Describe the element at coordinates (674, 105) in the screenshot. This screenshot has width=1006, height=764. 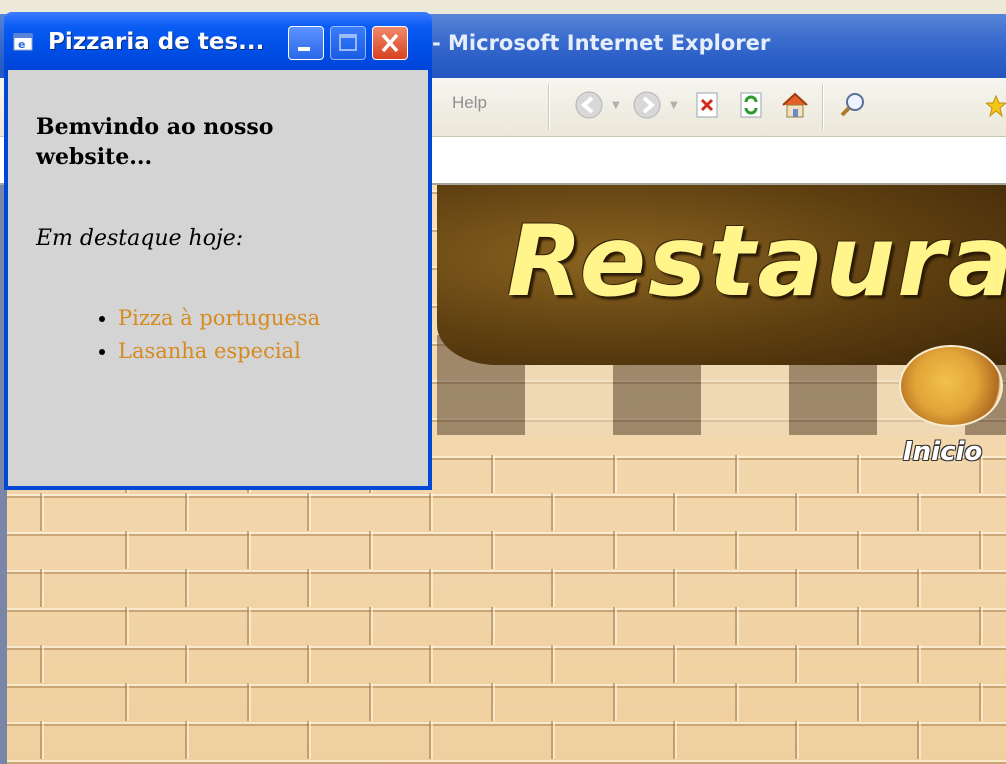
I see `forward-dropdown-icon: ▼` at that location.